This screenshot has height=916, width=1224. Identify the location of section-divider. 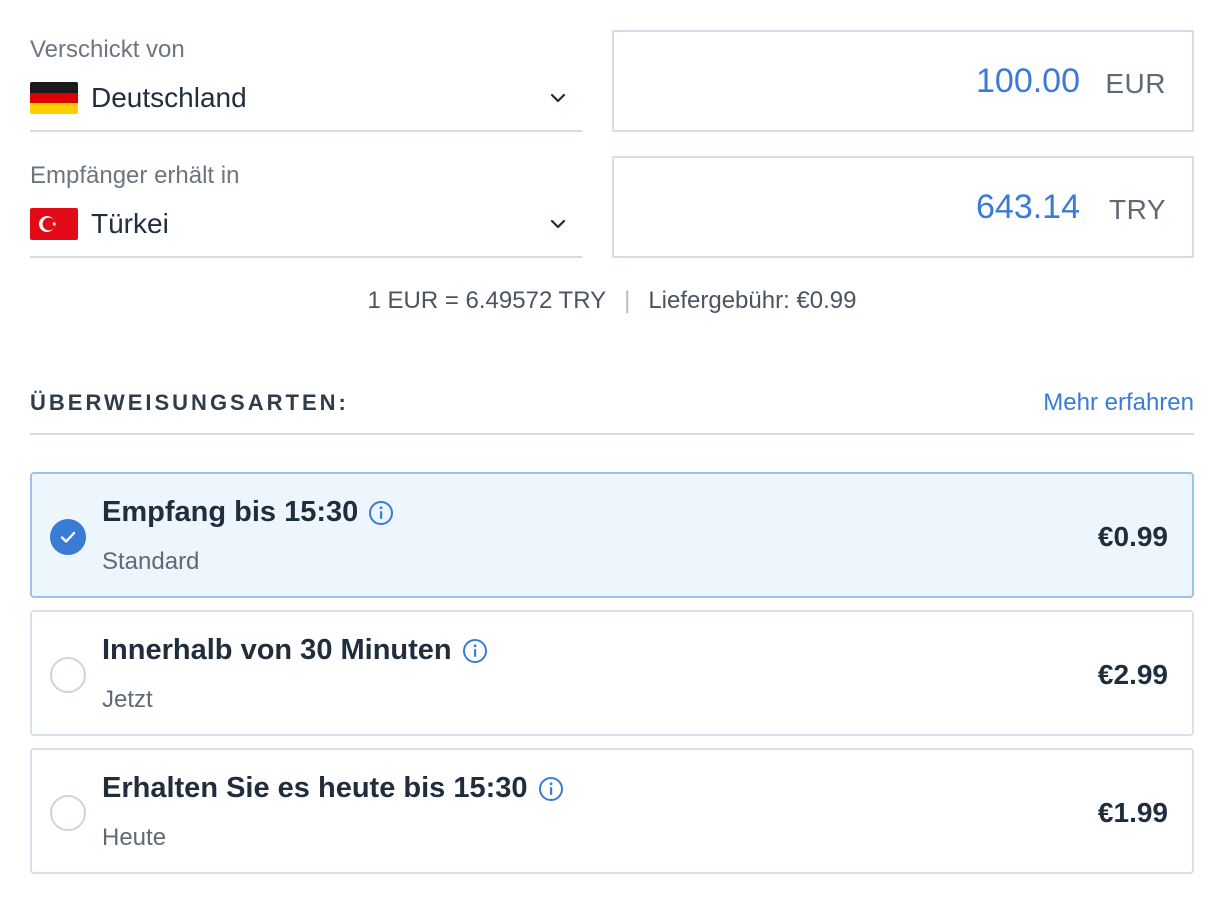
(612, 434).